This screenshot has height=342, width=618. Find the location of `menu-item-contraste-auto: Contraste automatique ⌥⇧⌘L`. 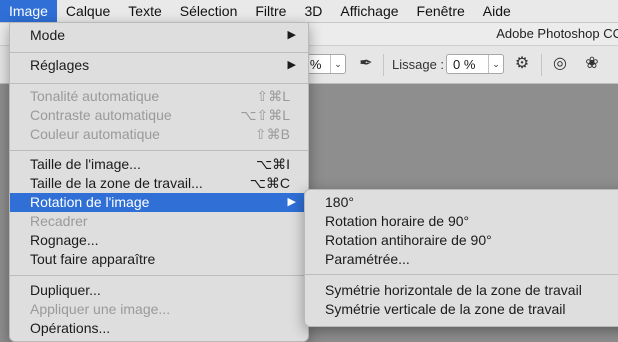

menu-item-contraste-auto: Contraste automatique ⌥⇧⌘L is located at coordinates (160, 115).